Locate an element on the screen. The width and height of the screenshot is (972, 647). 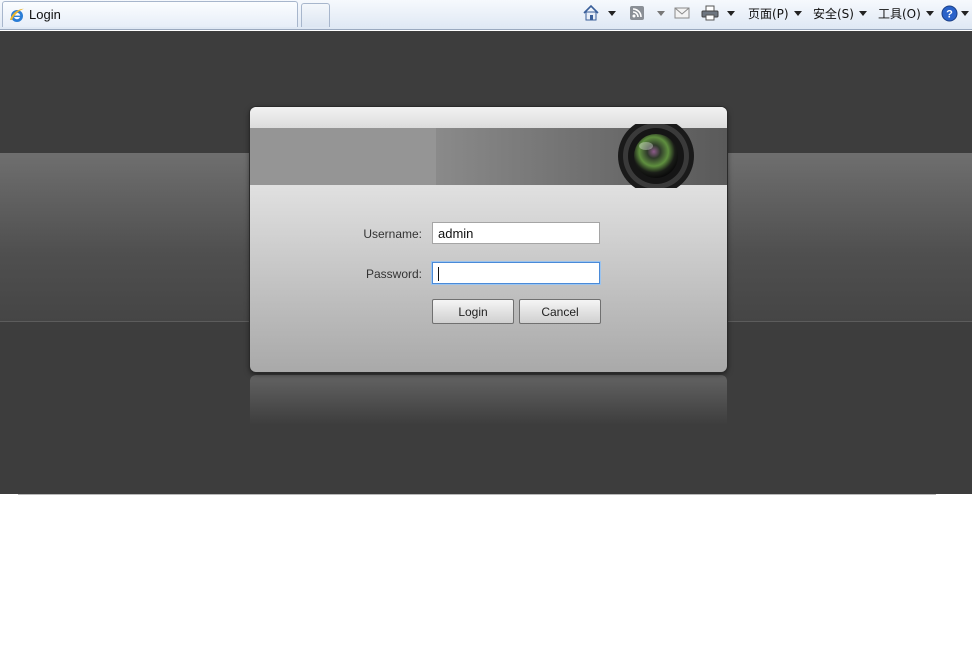
browser-toolbar: Login 页面(P) 安全(S) 工具(O) ? is located at coordinates (486, 15).